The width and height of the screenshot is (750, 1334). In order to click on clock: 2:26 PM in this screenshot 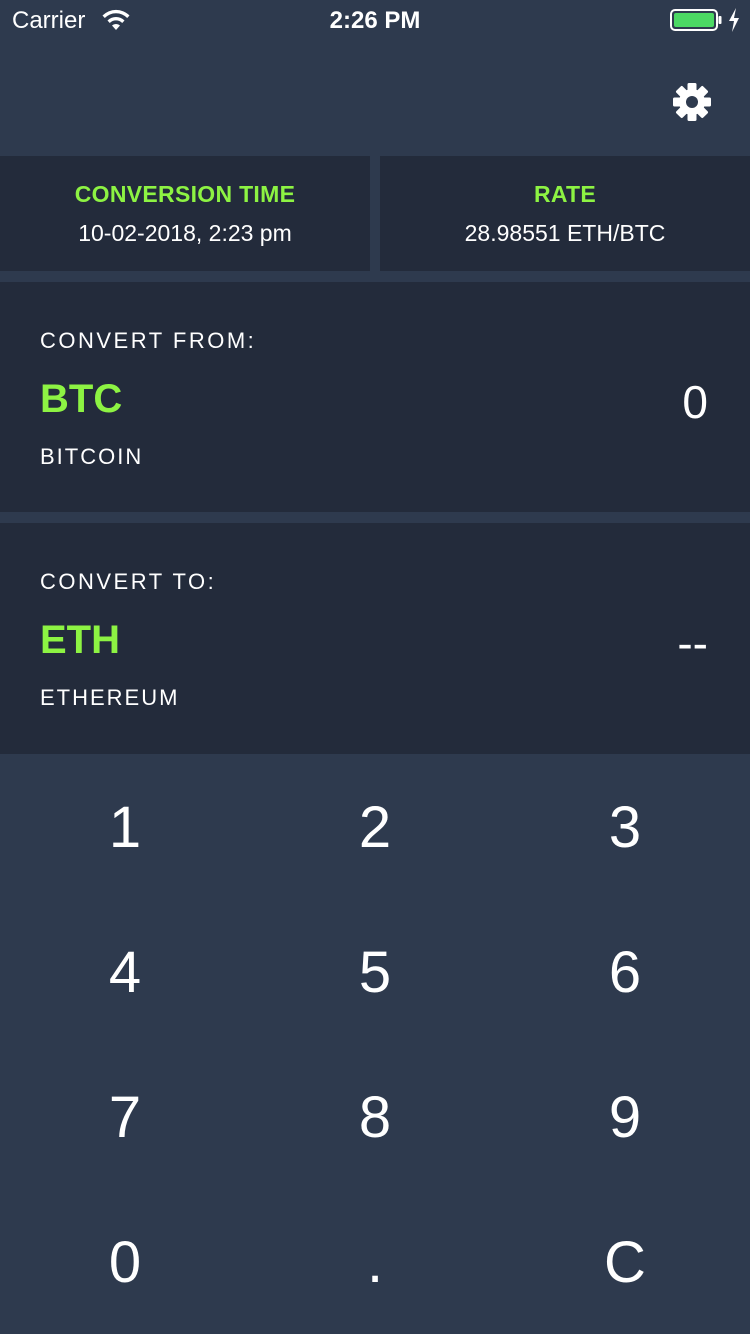, I will do `click(375, 20)`.